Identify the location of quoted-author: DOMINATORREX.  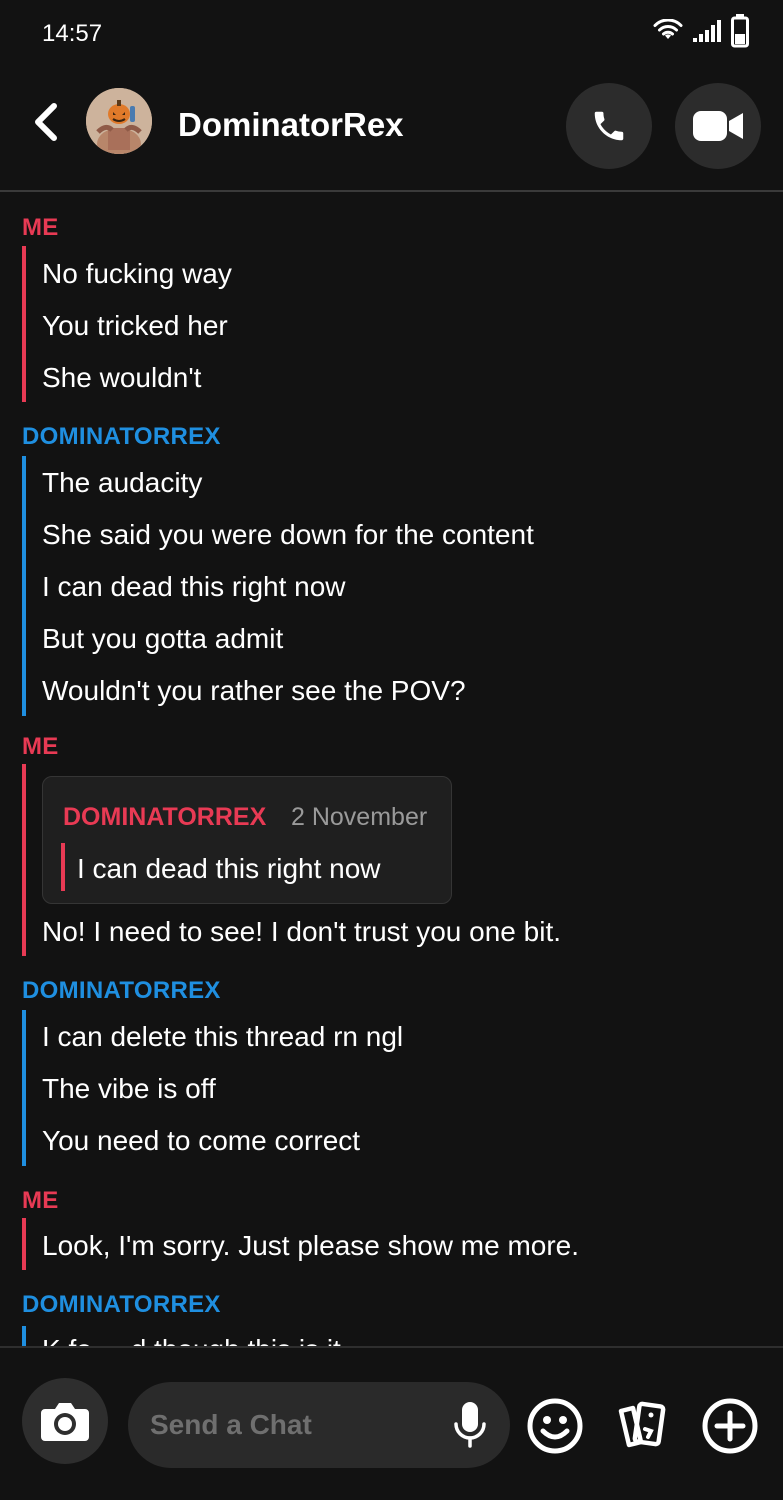
(165, 817).